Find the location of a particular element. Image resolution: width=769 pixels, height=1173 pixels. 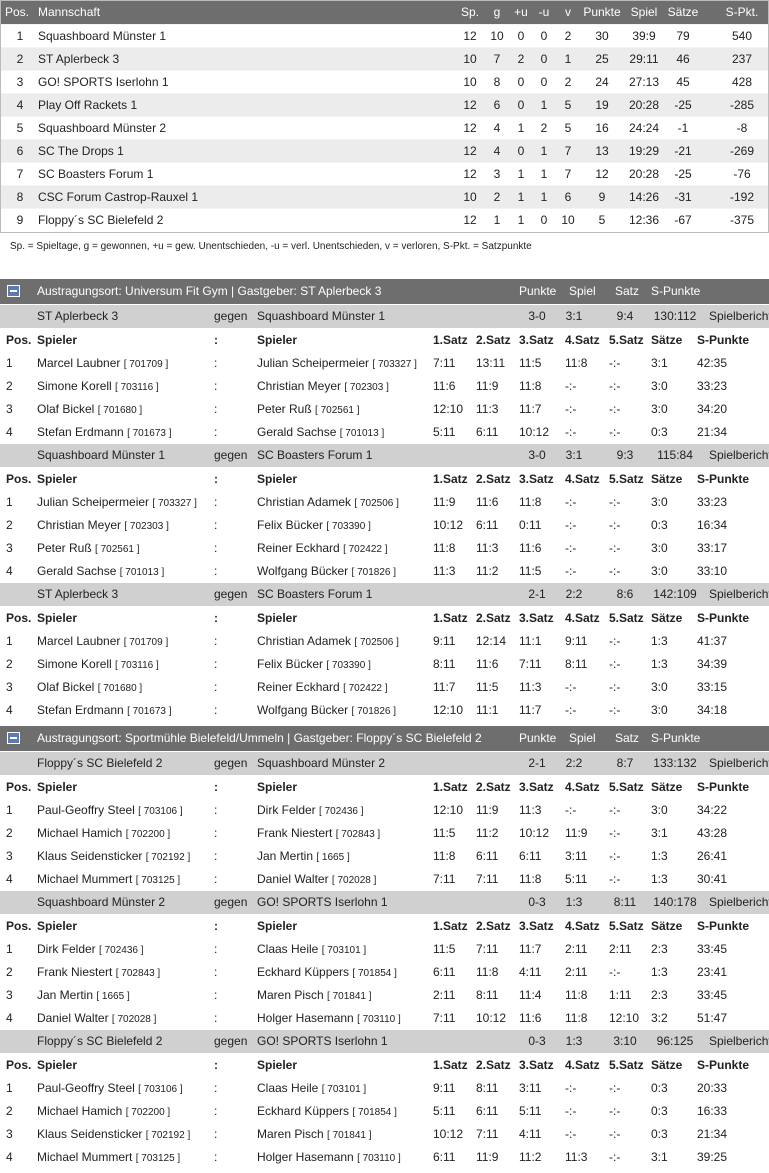

game-player-home: Gerald Sachse [ 701013 ] is located at coordinates (100, 571).